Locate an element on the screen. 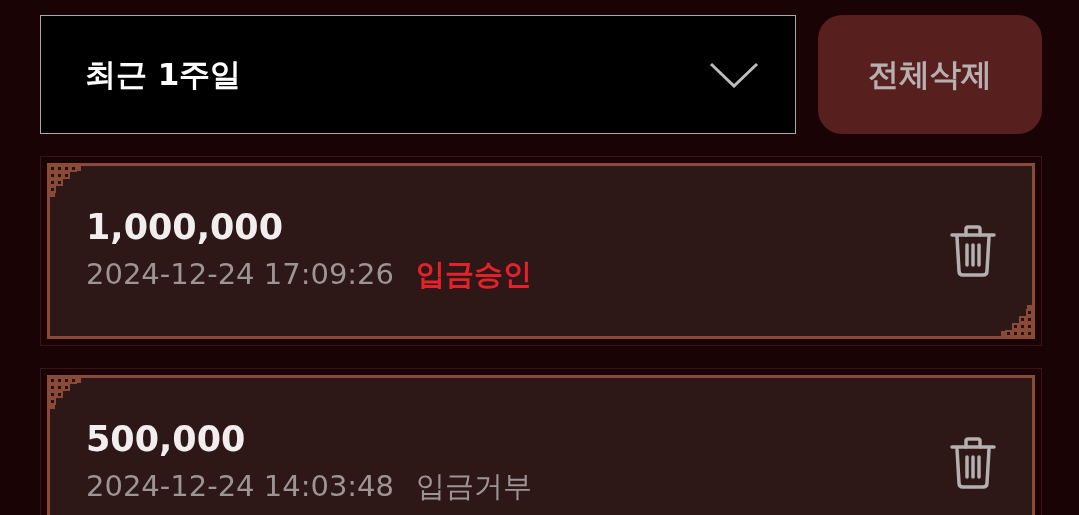 The height and width of the screenshot is (515, 1079). status-text: 입금거부 is located at coordinates (474, 486).